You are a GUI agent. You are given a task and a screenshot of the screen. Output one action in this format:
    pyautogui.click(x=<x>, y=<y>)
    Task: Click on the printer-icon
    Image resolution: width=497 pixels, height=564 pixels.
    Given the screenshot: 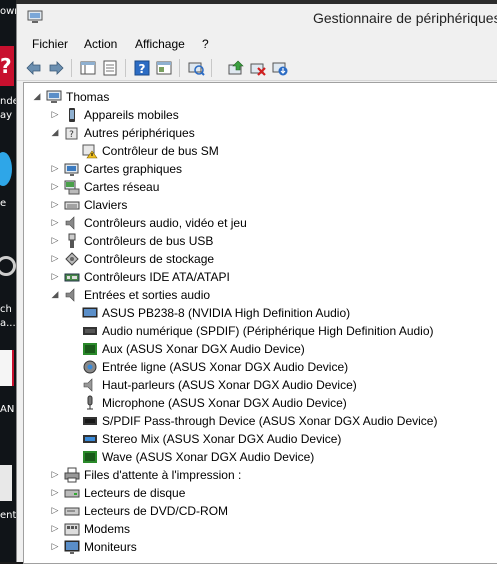 What is the action you would take?
    pyautogui.click(x=72, y=475)
    